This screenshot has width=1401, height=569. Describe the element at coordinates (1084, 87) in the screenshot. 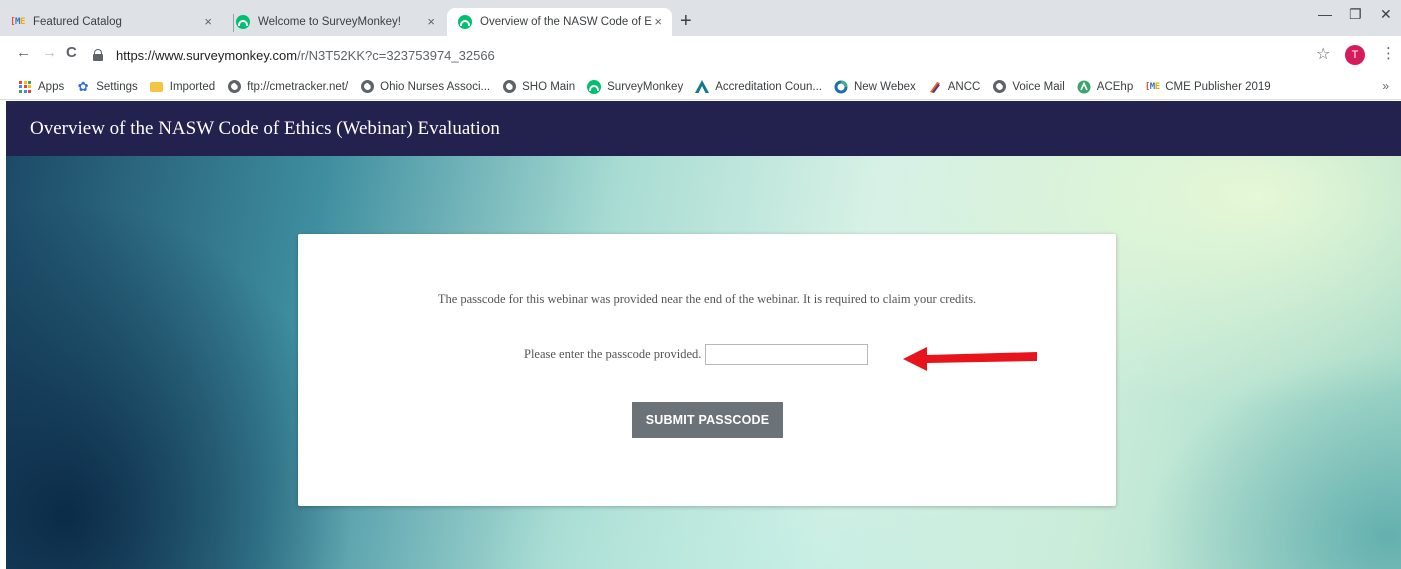

I see `acehp-icon` at that location.